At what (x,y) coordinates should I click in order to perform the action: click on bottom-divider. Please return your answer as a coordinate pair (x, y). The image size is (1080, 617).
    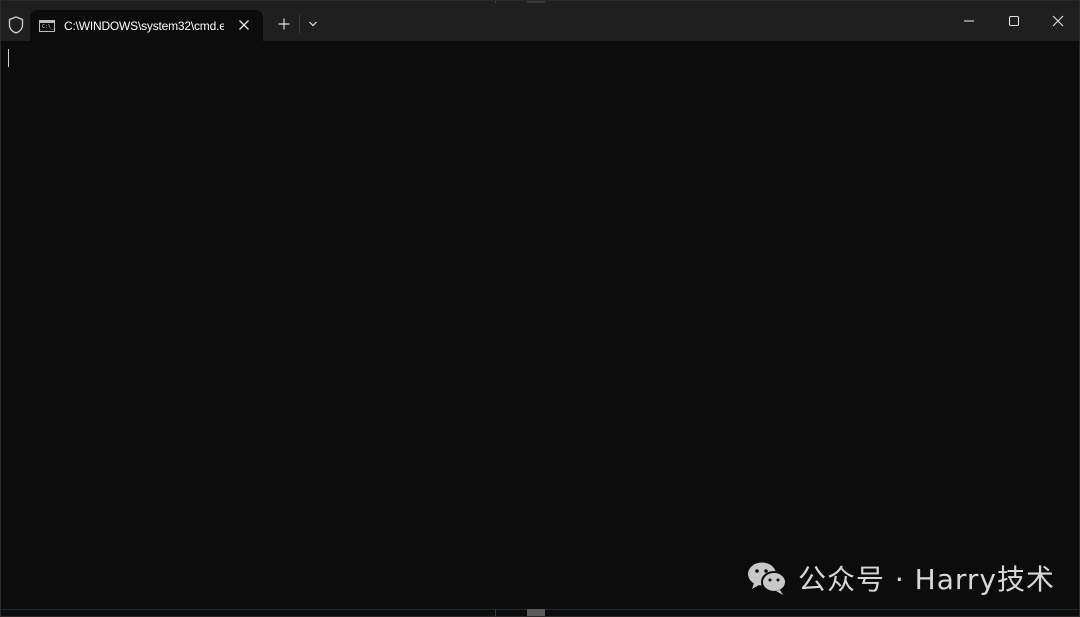
    Looking at the image, I should click on (495, 612).